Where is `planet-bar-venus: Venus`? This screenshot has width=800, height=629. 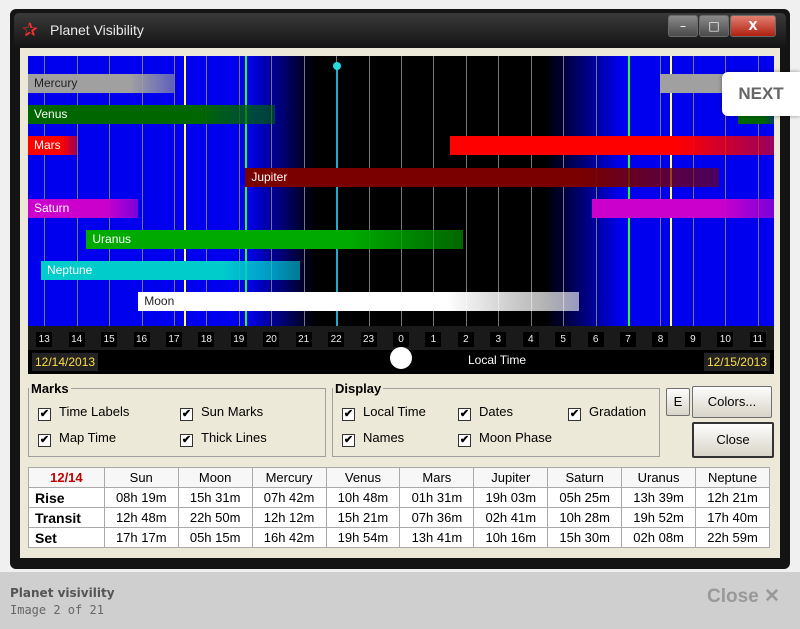
planet-bar-venus: Venus is located at coordinates (151, 115).